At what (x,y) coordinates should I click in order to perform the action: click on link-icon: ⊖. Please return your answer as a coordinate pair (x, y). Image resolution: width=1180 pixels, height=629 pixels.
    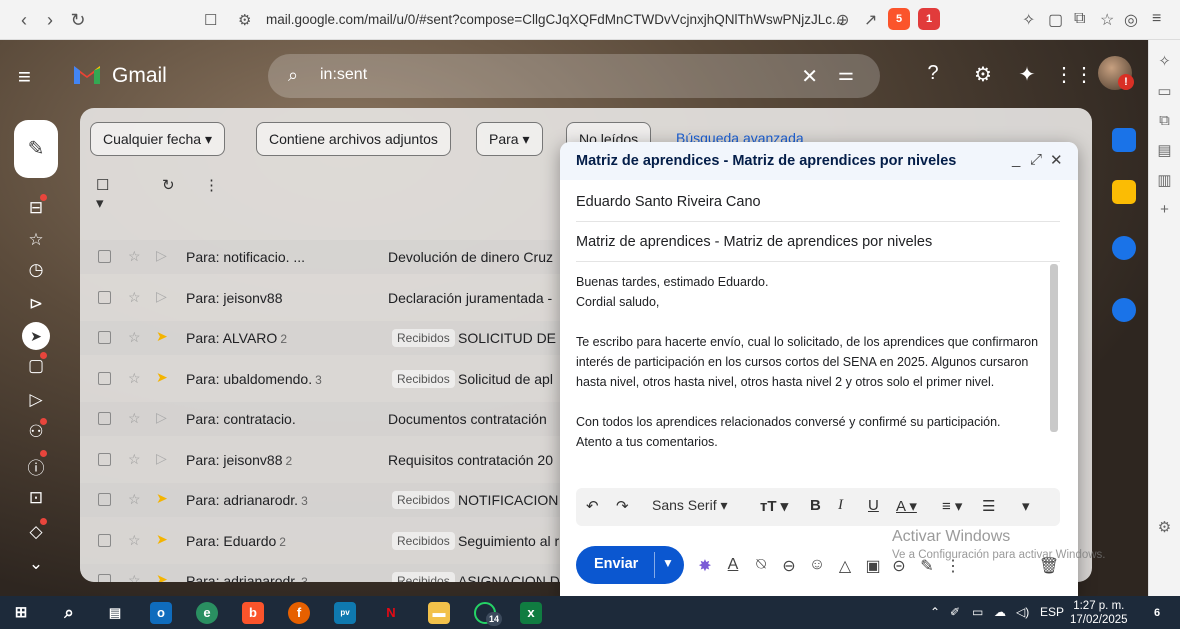
    Looking at the image, I should click on (789, 566).